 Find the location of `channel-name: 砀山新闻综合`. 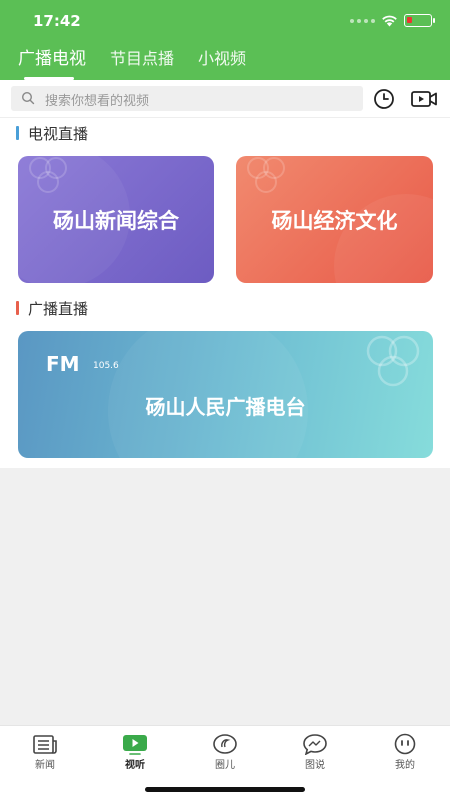

channel-name: 砀山新闻综合 is located at coordinates (116, 221).